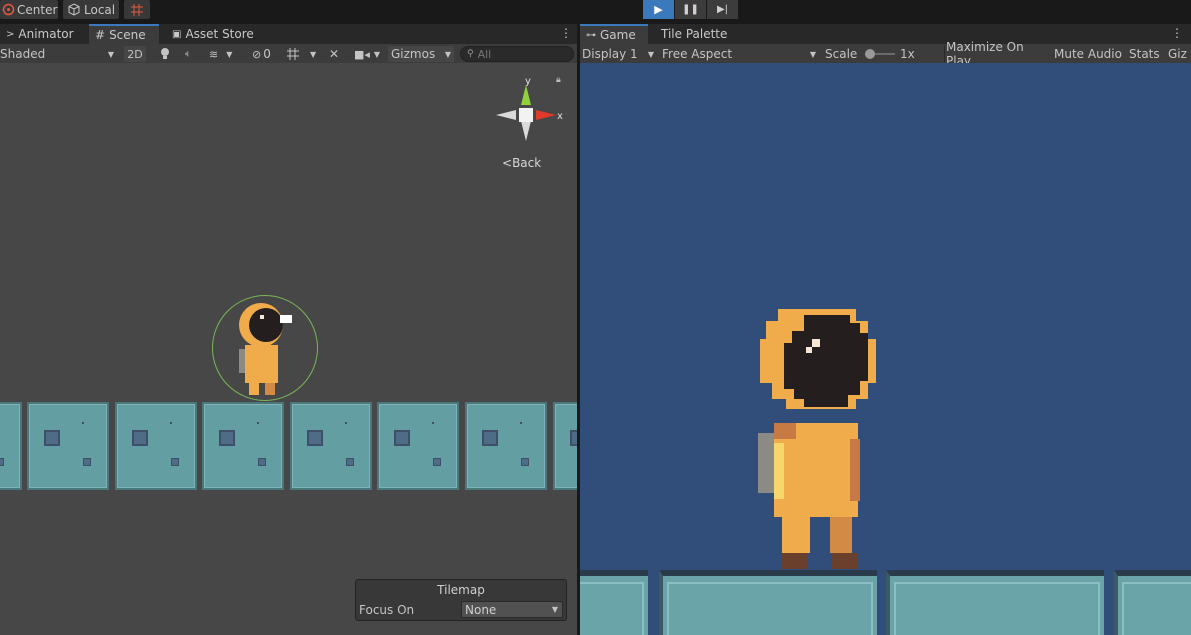 This screenshot has width=1191, height=635. What do you see at coordinates (614, 34) in the screenshot?
I see `tab-game: ⊶ Game` at bounding box center [614, 34].